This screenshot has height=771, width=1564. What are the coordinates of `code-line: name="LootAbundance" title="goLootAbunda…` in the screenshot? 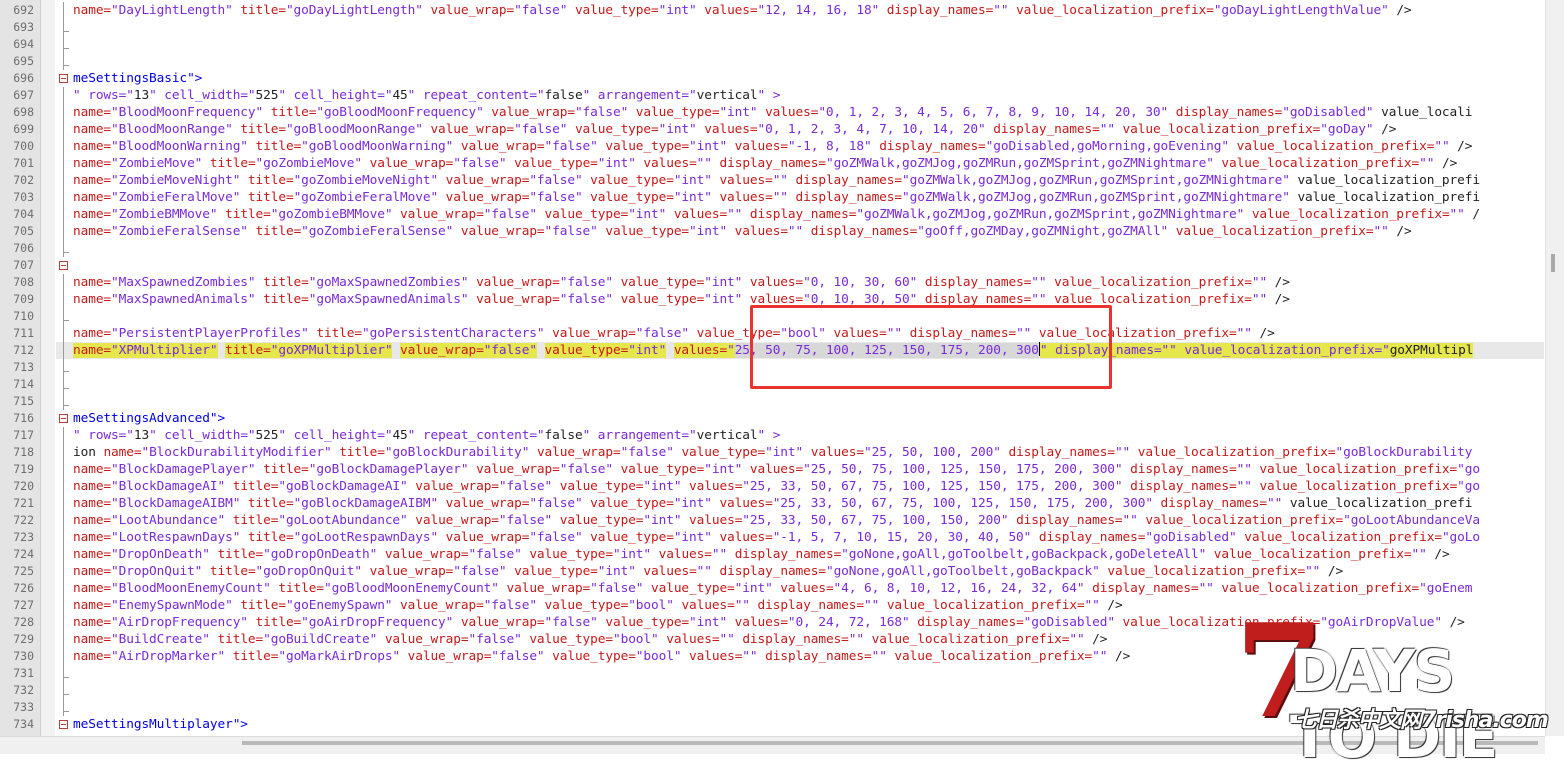 It's located at (776, 520).